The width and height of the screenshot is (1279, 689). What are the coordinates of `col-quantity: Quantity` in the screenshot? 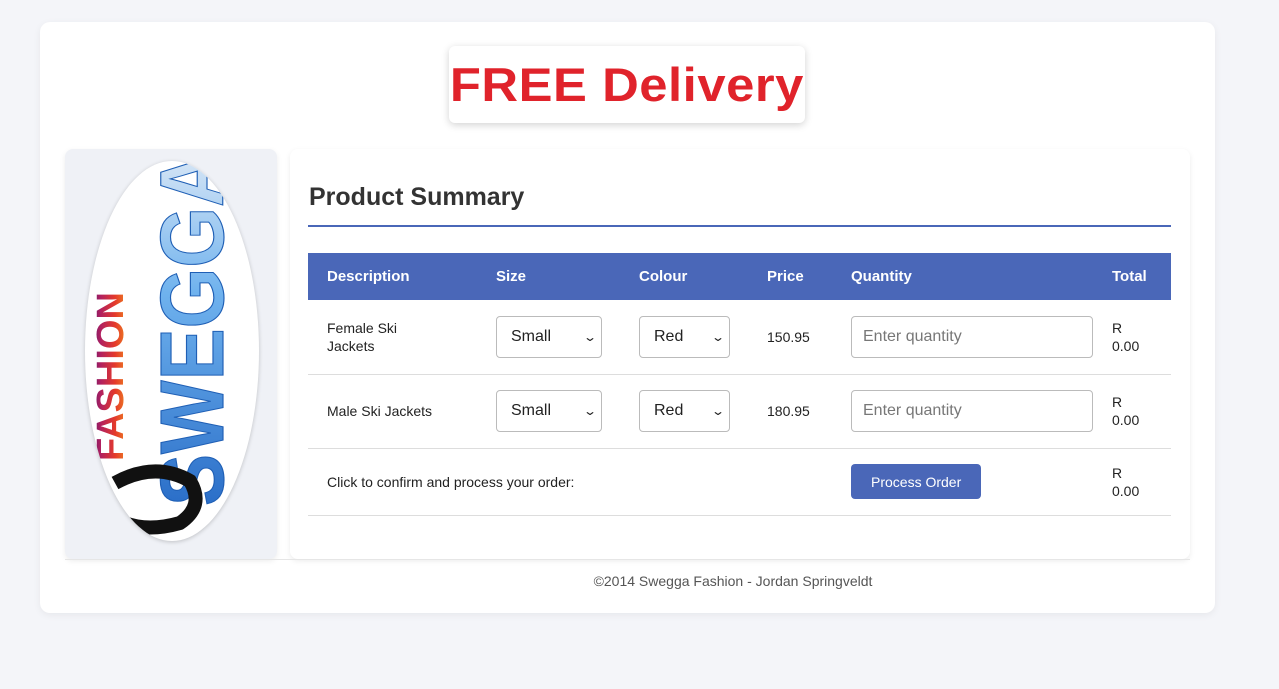 It's located at (881, 276).